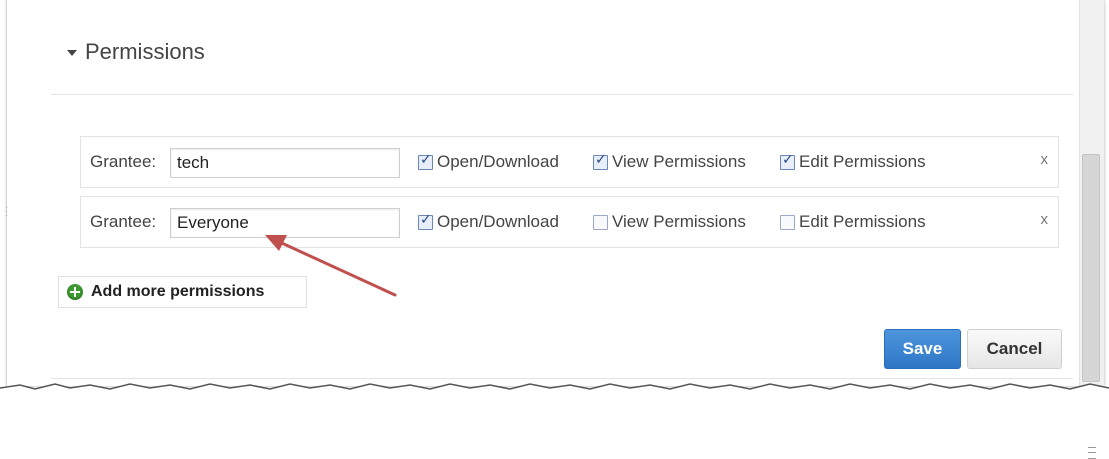 The width and height of the screenshot is (1109, 459). Describe the element at coordinates (178, 291) in the screenshot. I see `add-more-permissions-label: Add more permissions` at that location.